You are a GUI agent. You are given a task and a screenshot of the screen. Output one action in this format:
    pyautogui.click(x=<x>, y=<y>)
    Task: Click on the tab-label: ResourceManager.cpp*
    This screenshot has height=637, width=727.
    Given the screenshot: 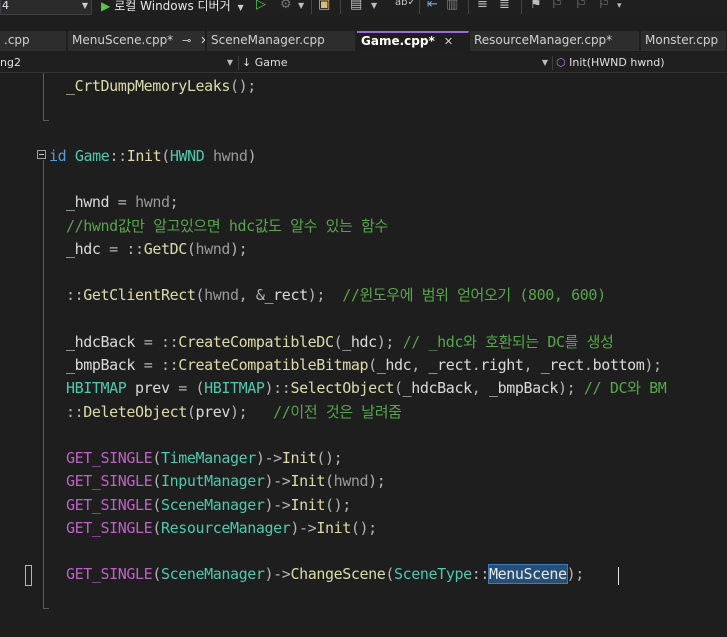 What is the action you would take?
    pyautogui.click(x=543, y=40)
    